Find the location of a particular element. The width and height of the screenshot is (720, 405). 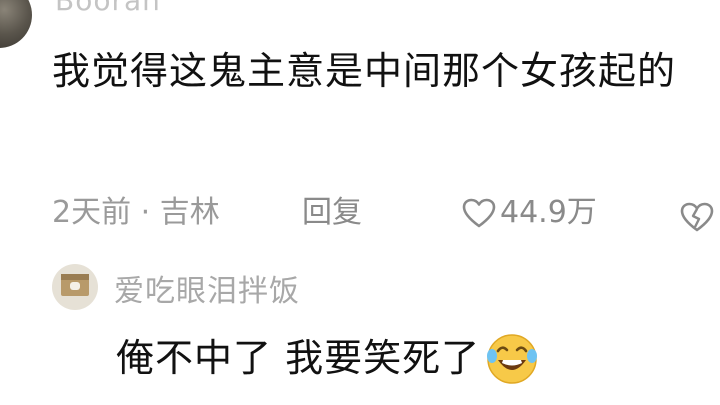

heart-outline-icon is located at coordinates (479, 213).